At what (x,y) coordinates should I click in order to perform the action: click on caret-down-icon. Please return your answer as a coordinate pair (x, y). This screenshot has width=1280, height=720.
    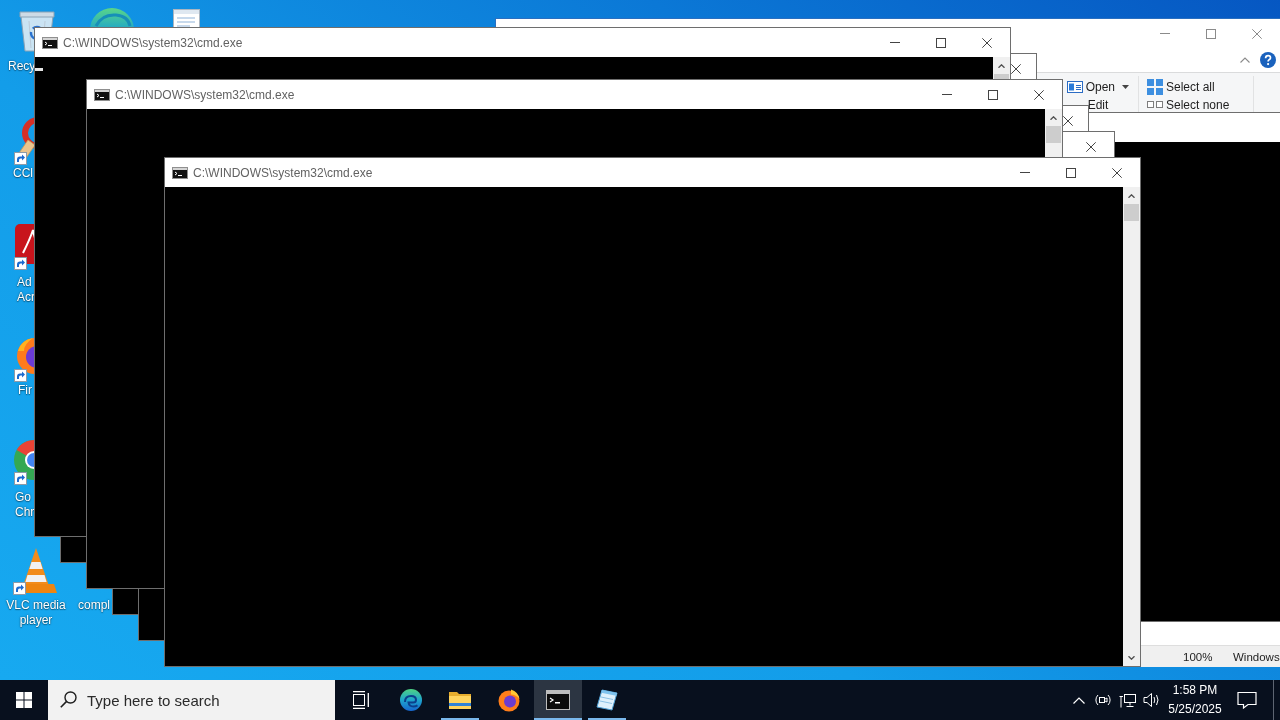
    Looking at the image, I should click on (1125, 87).